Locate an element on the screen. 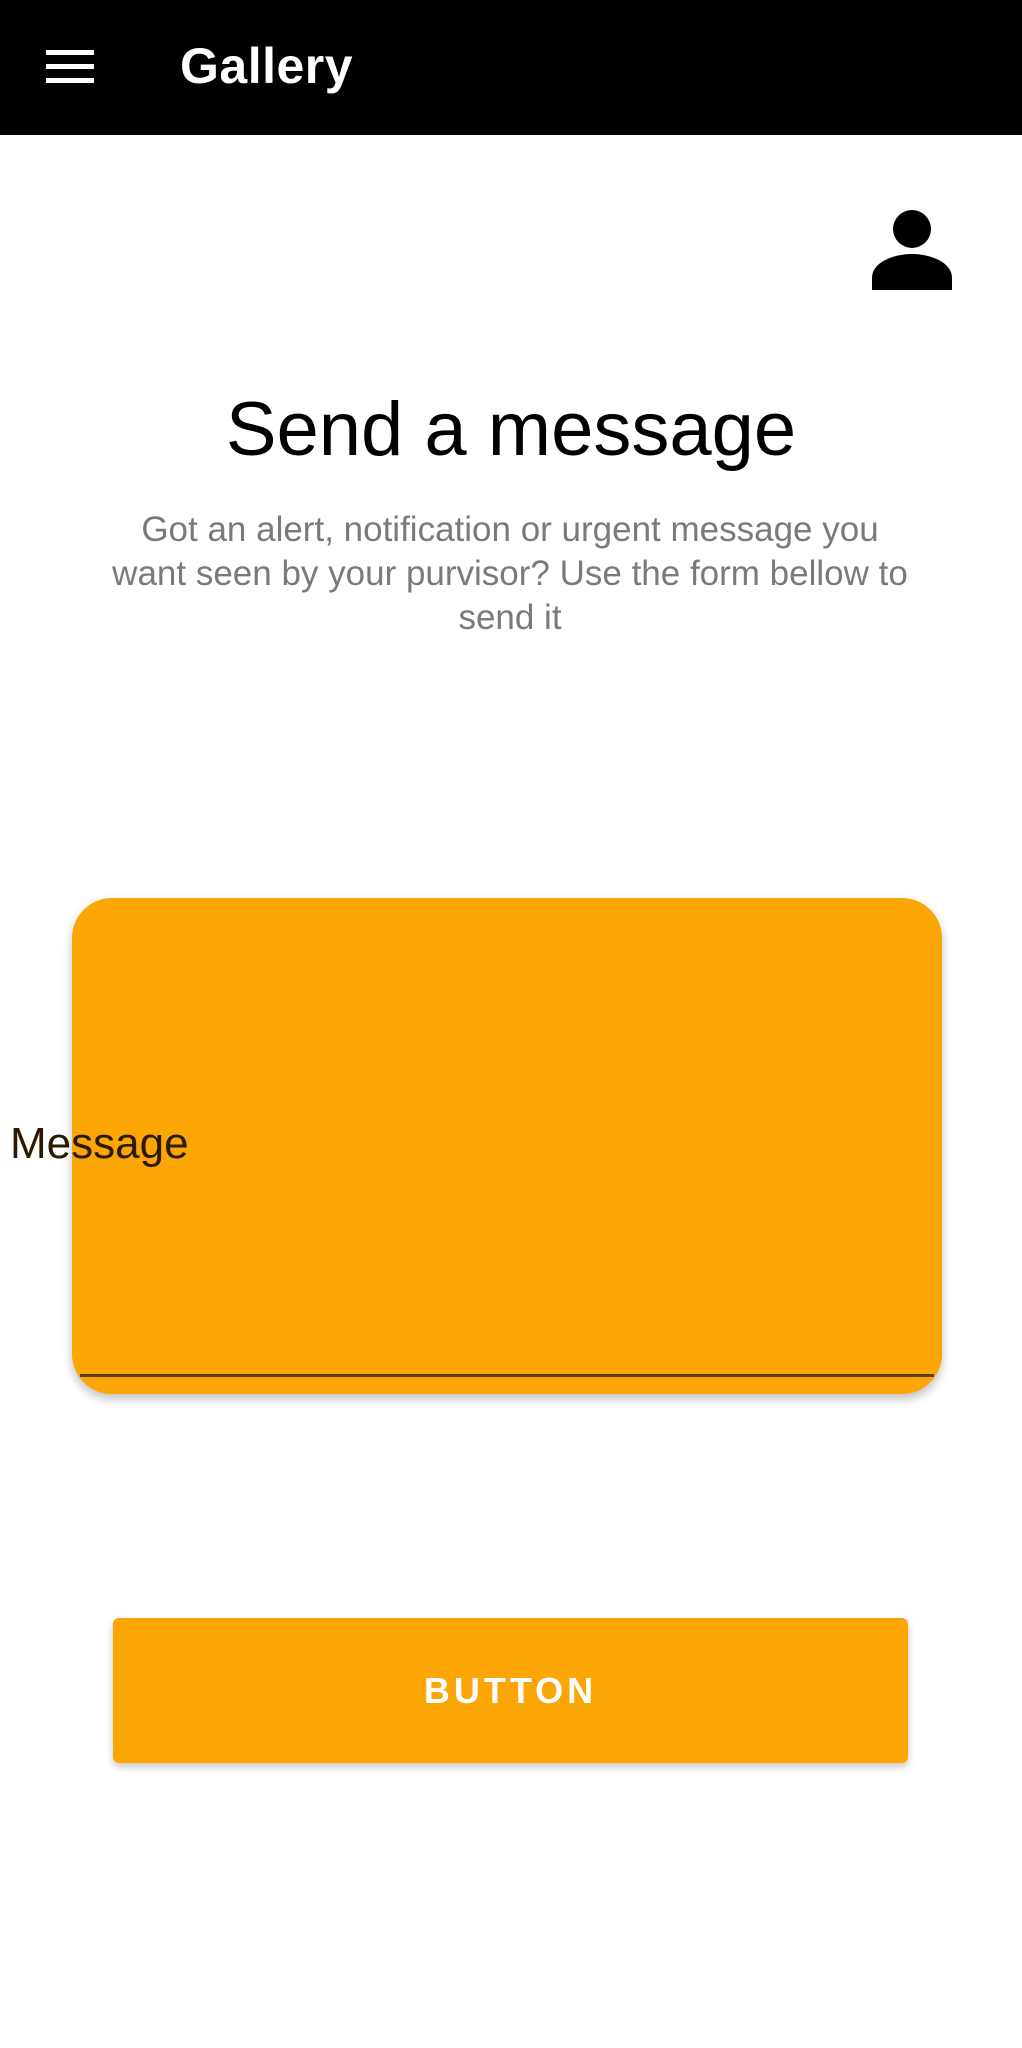  app-title: Gallery is located at coordinates (267, 66).